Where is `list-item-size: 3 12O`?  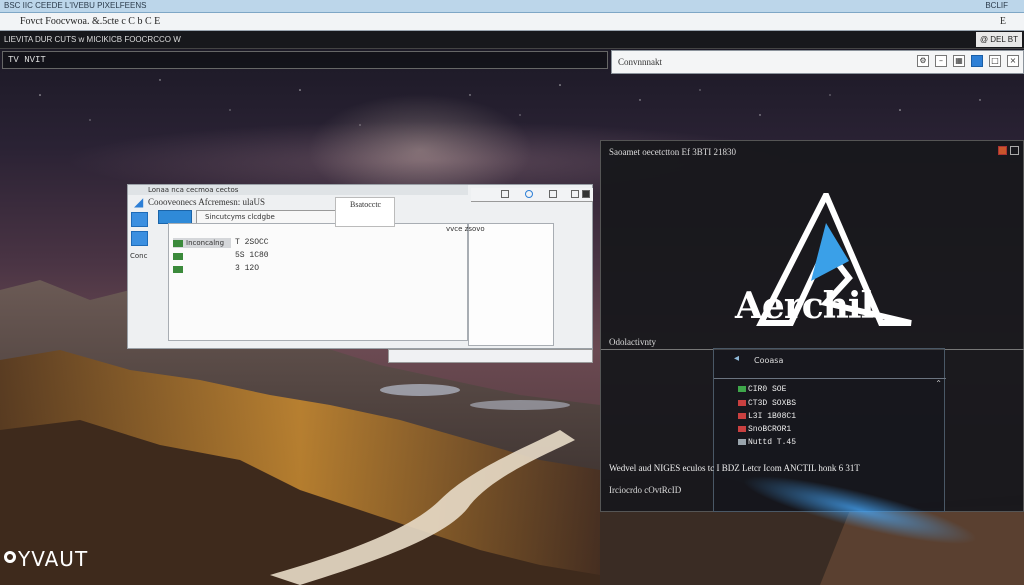 list-item-size: 3 12O is located at coordinates (247, 268).